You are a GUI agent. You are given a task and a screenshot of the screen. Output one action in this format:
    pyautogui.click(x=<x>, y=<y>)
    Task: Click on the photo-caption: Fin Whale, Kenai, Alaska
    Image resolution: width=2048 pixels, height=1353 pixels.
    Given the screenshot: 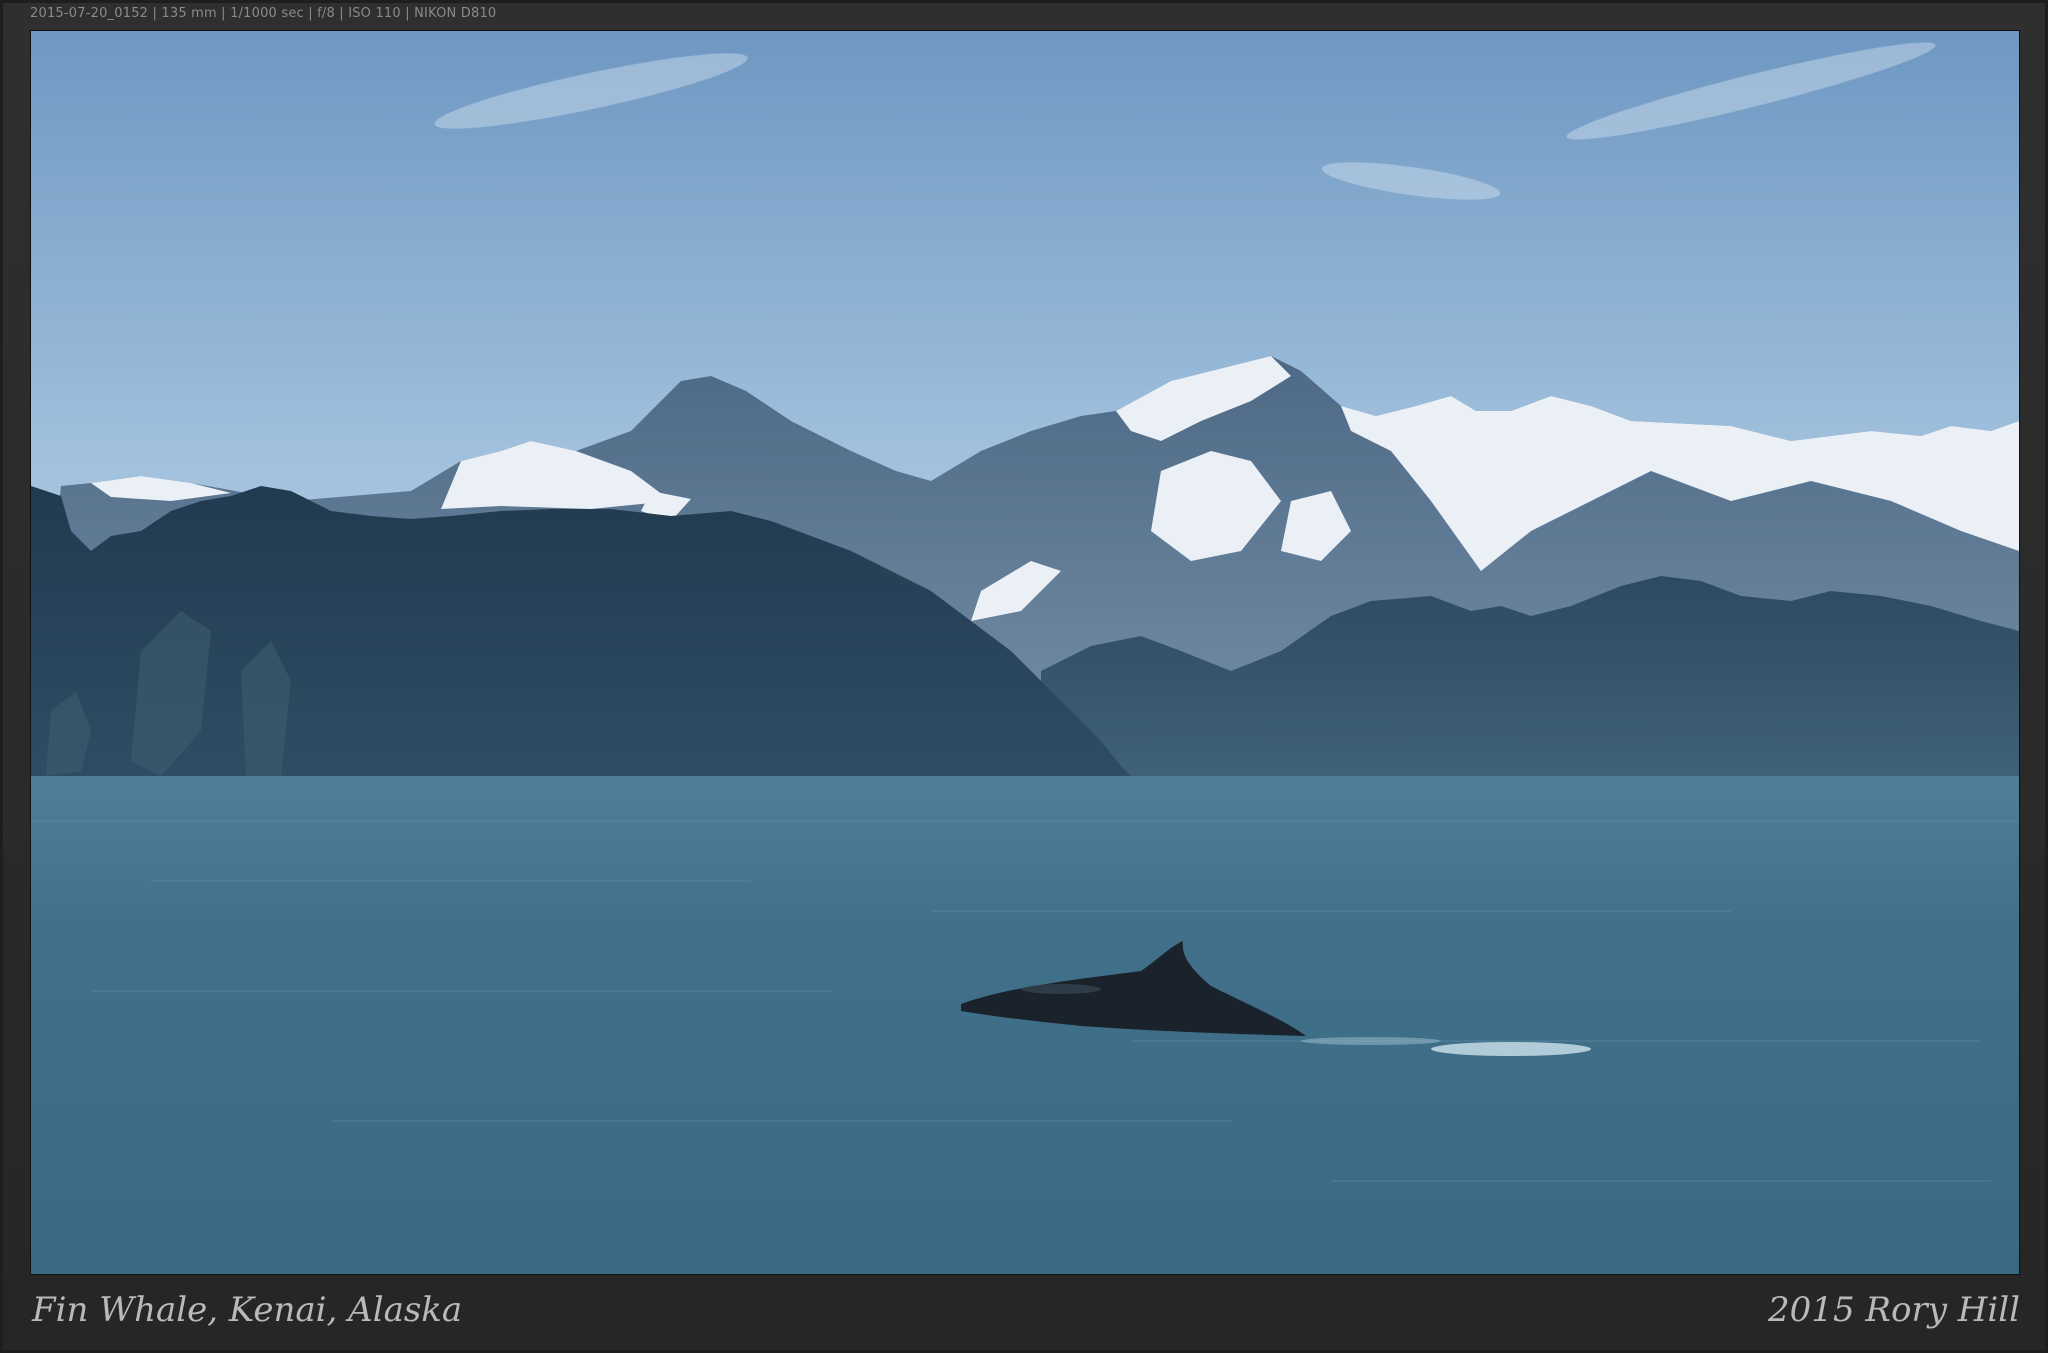 What is the action you would take?
    pyautogui.click(x=247, y=1310)
    